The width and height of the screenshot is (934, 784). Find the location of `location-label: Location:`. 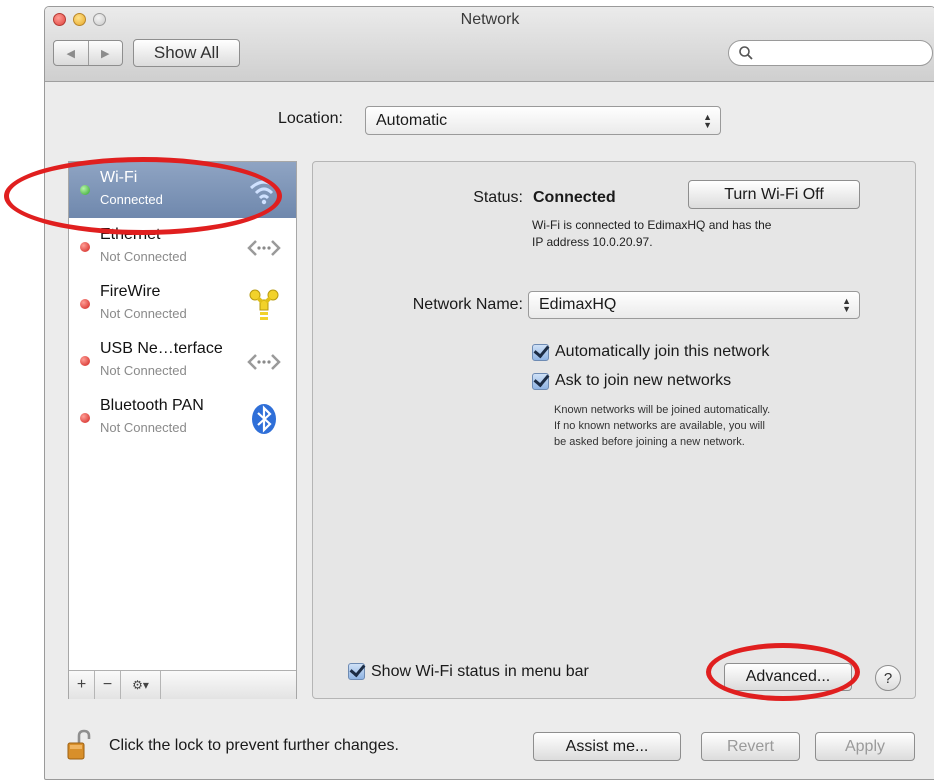

location-label: Location: is located at coordinates (310, 118).